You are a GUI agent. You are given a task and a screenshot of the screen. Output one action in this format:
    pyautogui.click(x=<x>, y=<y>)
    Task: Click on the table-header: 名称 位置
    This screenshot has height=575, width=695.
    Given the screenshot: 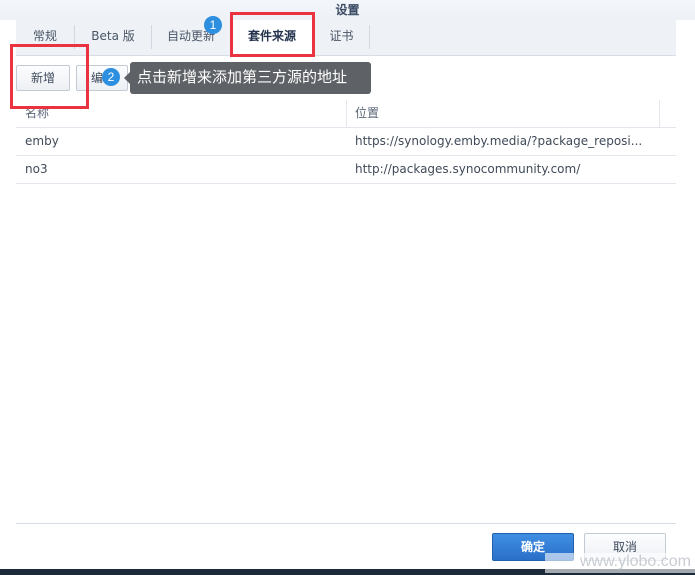 What is the action you would take?
    pyautogui.click(x=346, y=114)
    